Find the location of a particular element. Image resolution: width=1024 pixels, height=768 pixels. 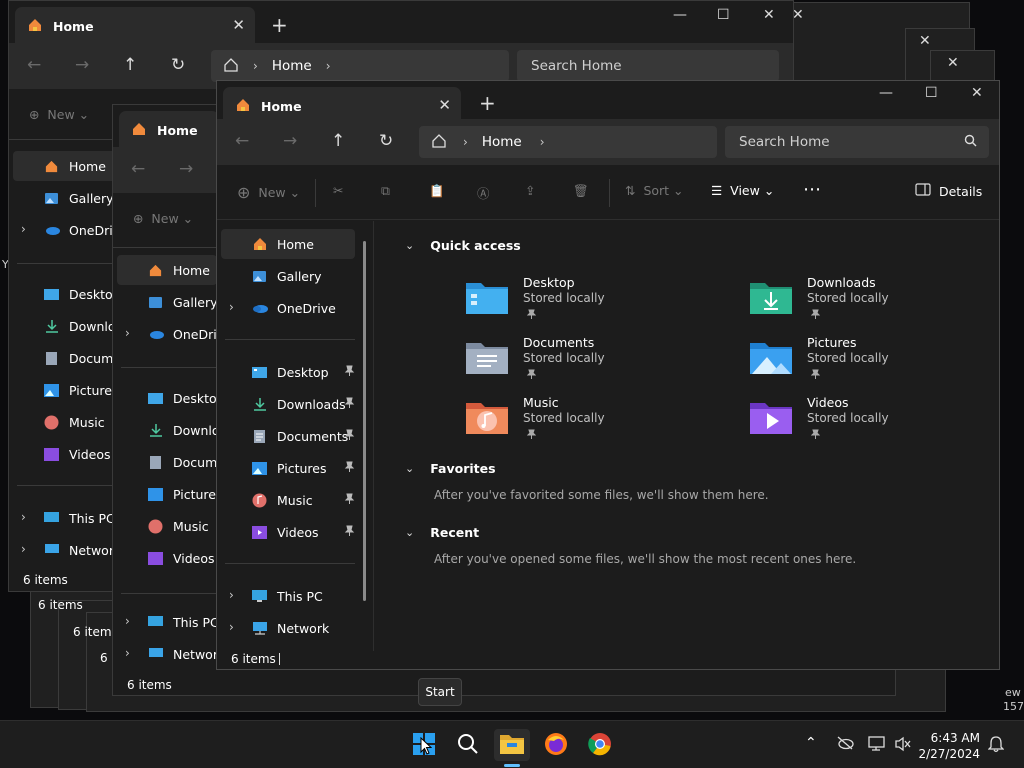

sidebar-item-downloads: Downloads is located at coordinates (288, 404).